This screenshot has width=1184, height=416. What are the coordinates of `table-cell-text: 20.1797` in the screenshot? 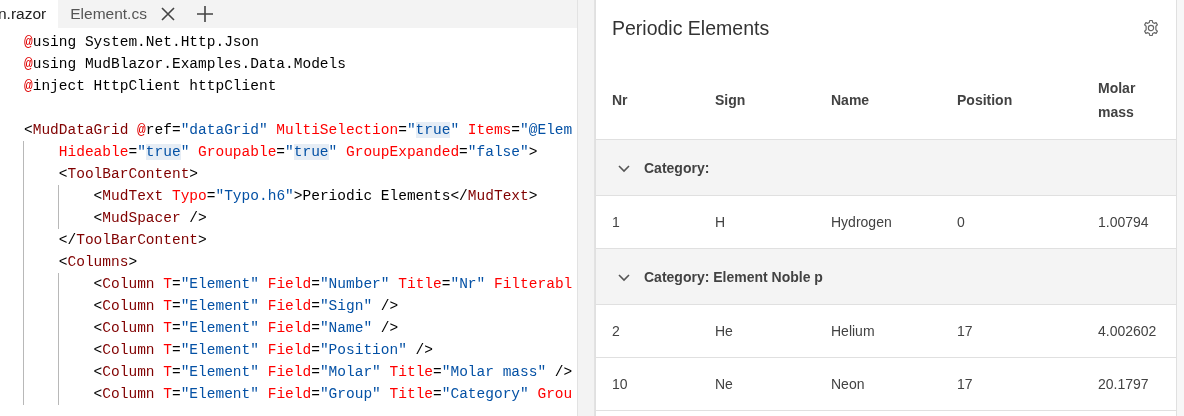 It's located at (1124, 384).